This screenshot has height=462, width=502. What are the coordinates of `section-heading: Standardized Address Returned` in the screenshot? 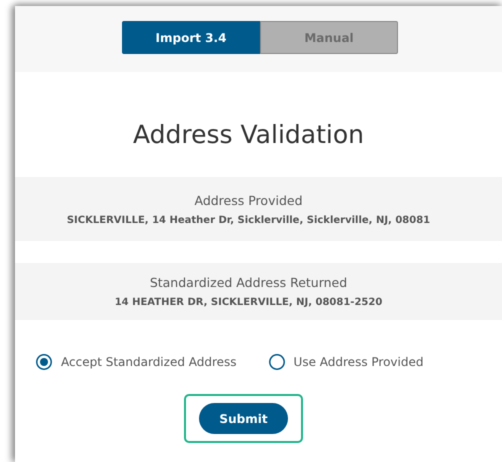 It's located at (249, 282).